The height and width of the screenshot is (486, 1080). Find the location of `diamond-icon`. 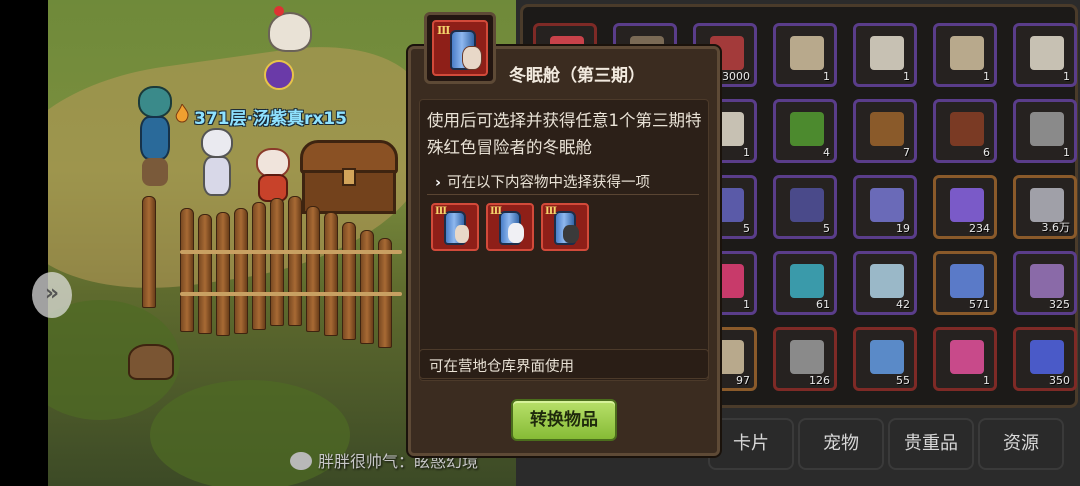

diamond-icon is located at coordinates (887, 281).